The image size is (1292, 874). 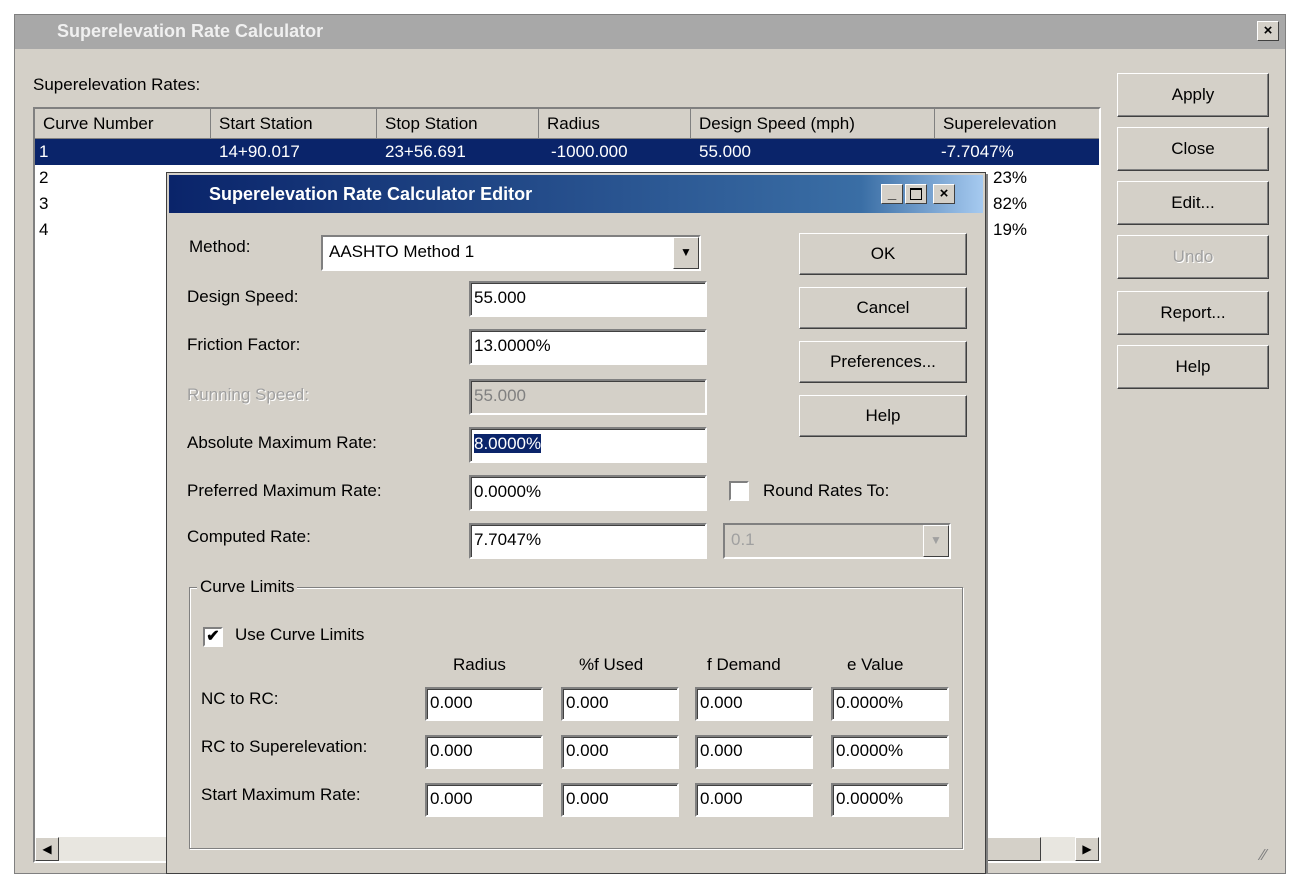 I want to click on col-header-design-speed: Design Speed (mph), so click(x=813, y=124).